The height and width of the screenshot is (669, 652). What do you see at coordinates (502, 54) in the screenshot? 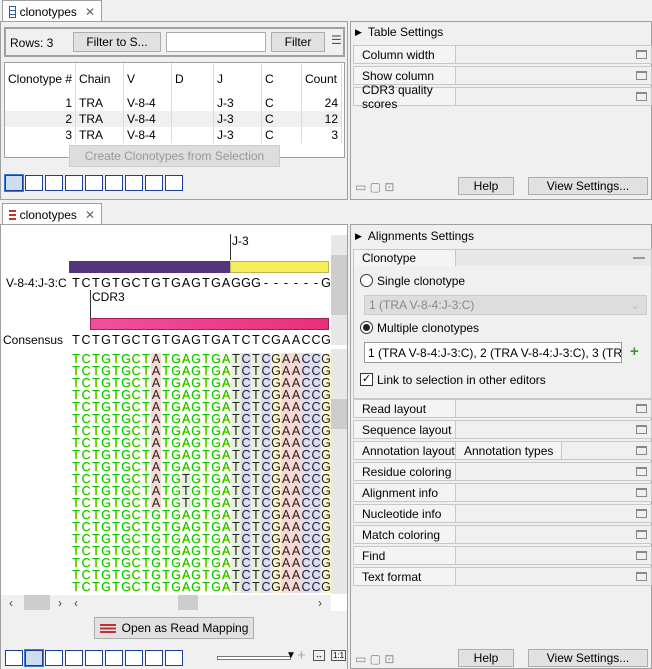
I see `settings-section: Column width` at bounding box center [502, 54].